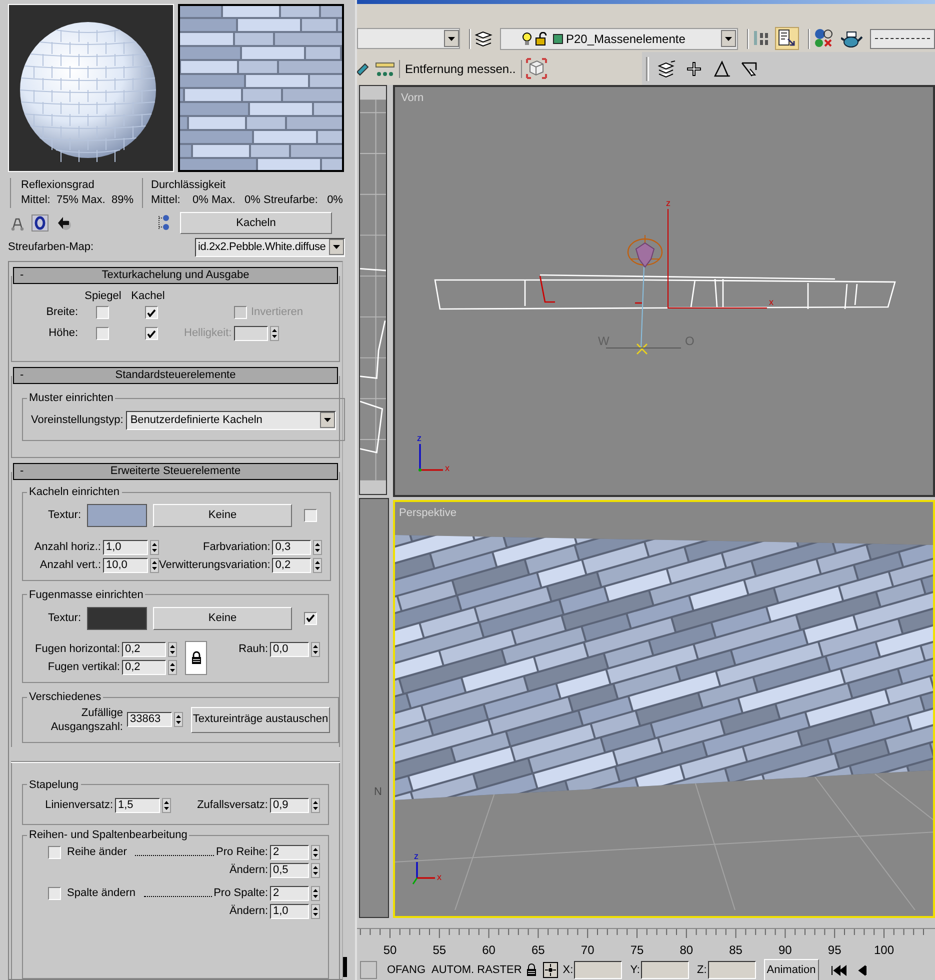 This screenshot has width=935, height=980. What do you see at coordinates (791, 969) in the screenshot?
I see `button: Animation` at bounding box center [791, 969].